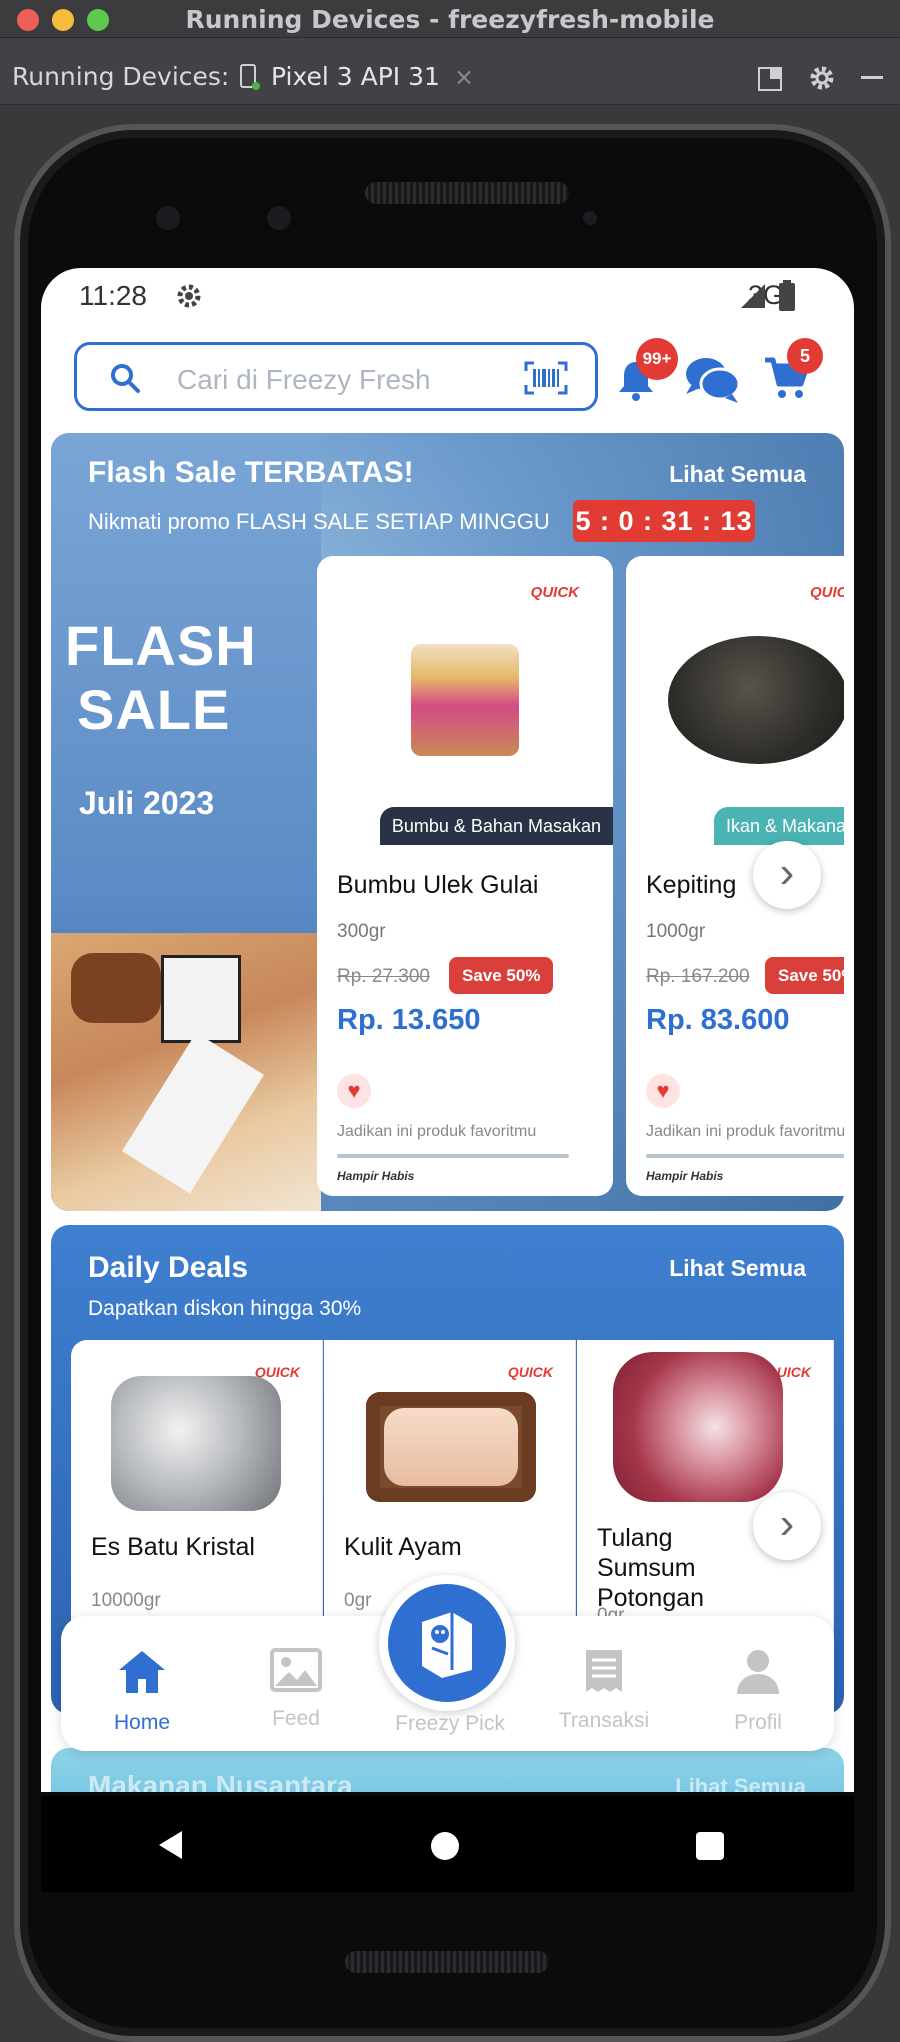 This screenshot has height=2042, width=900. What do you see at coordinates (787, 1526) in the screenshot?
I see `daily-deals-next-button: ›` at bounding box center [787, 1526].